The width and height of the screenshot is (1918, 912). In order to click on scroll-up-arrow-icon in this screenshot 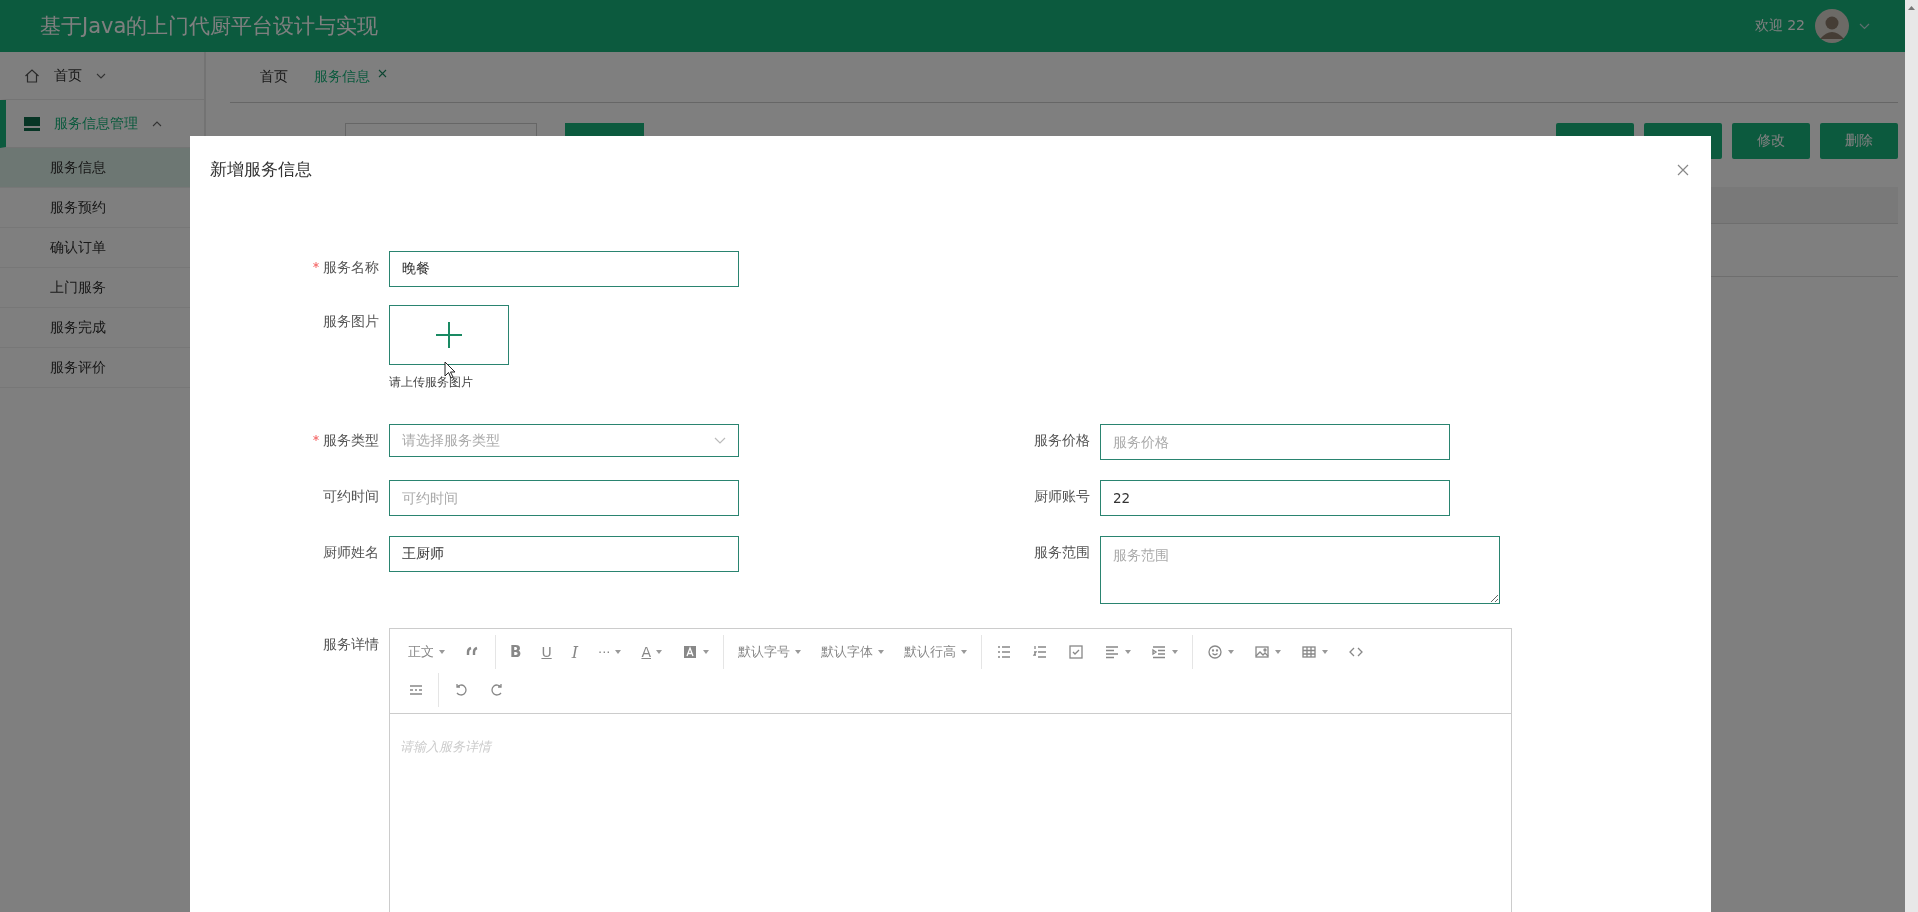, I will do `click(1911, 8)`.